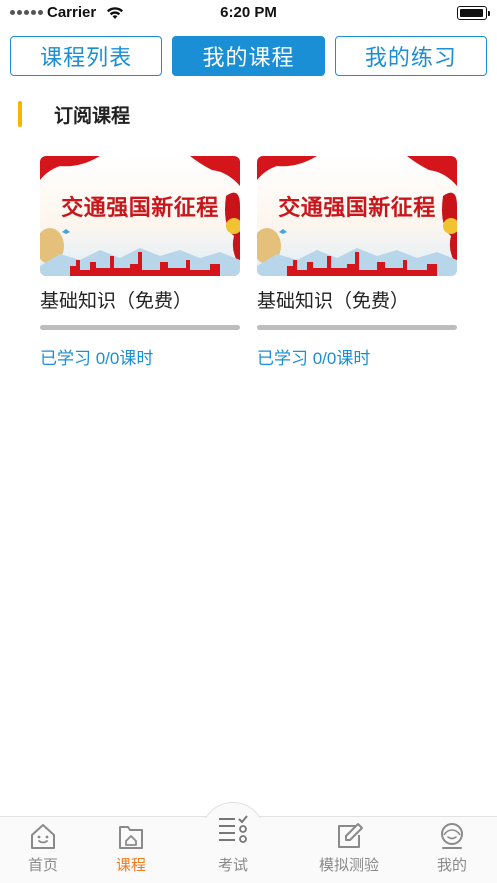 This screenshot has width=497, height=883. Describe the element at coordinates (43, 836) in the screenshot. I see `home-icon` at that location.